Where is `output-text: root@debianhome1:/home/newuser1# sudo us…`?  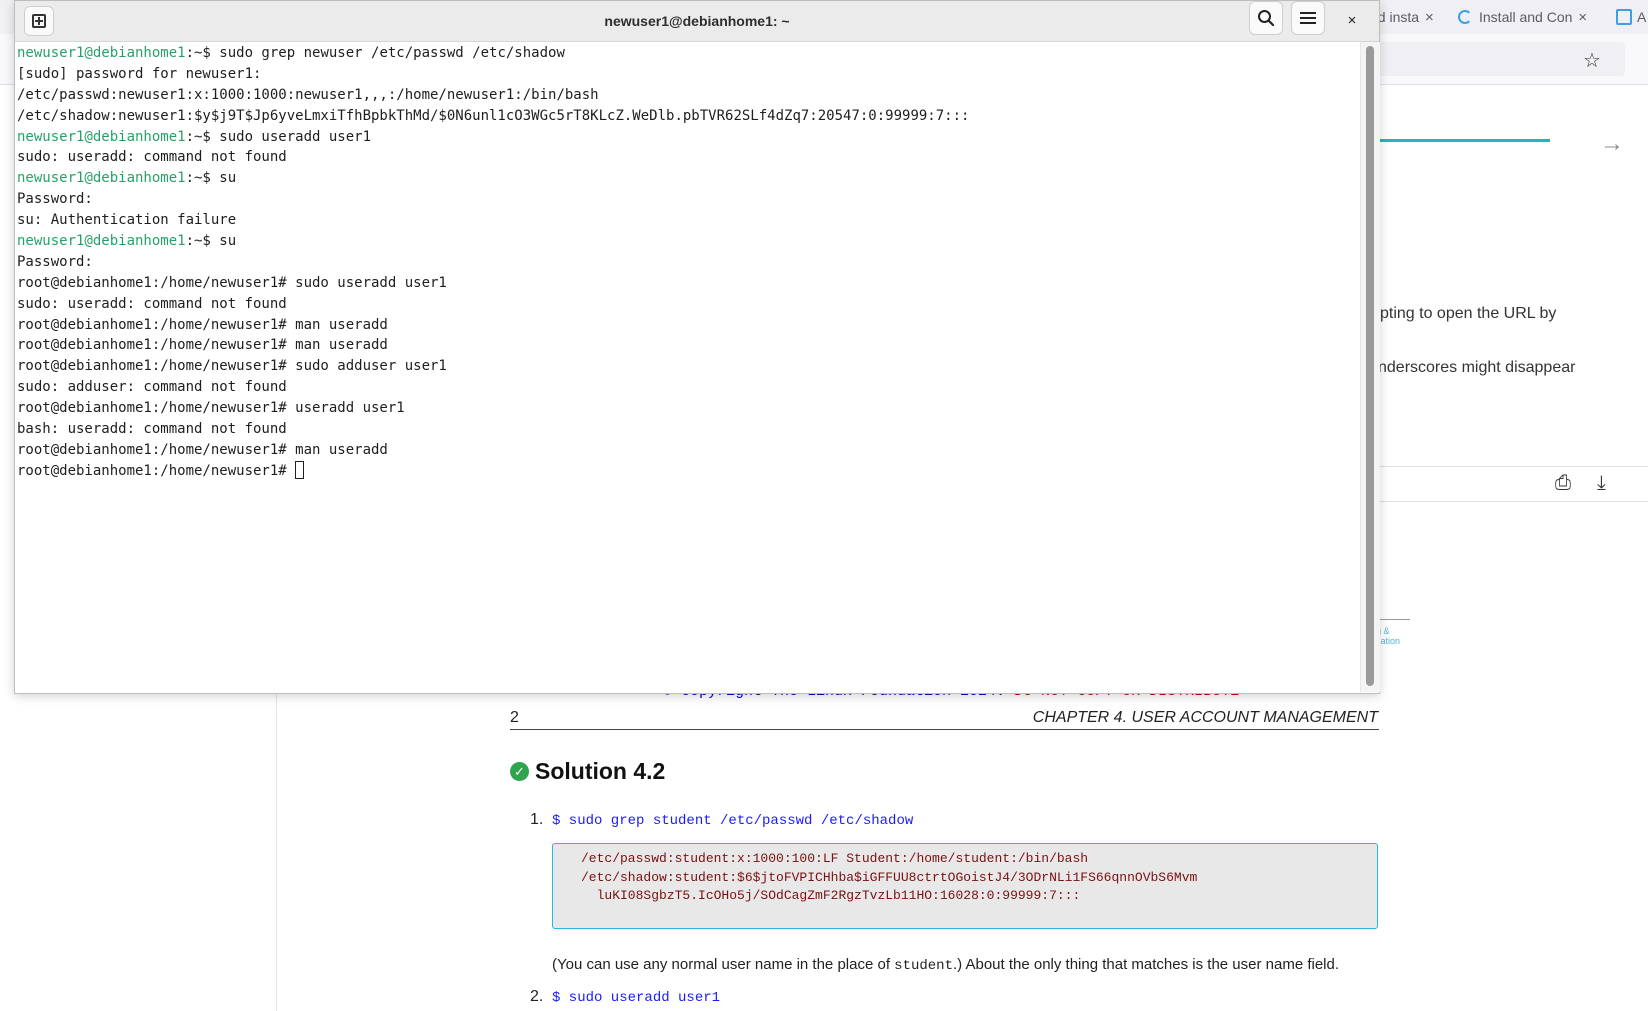
output-text: root@debianhome1:/home/newuser1# sudo us… is located at coordinates (232, 282).